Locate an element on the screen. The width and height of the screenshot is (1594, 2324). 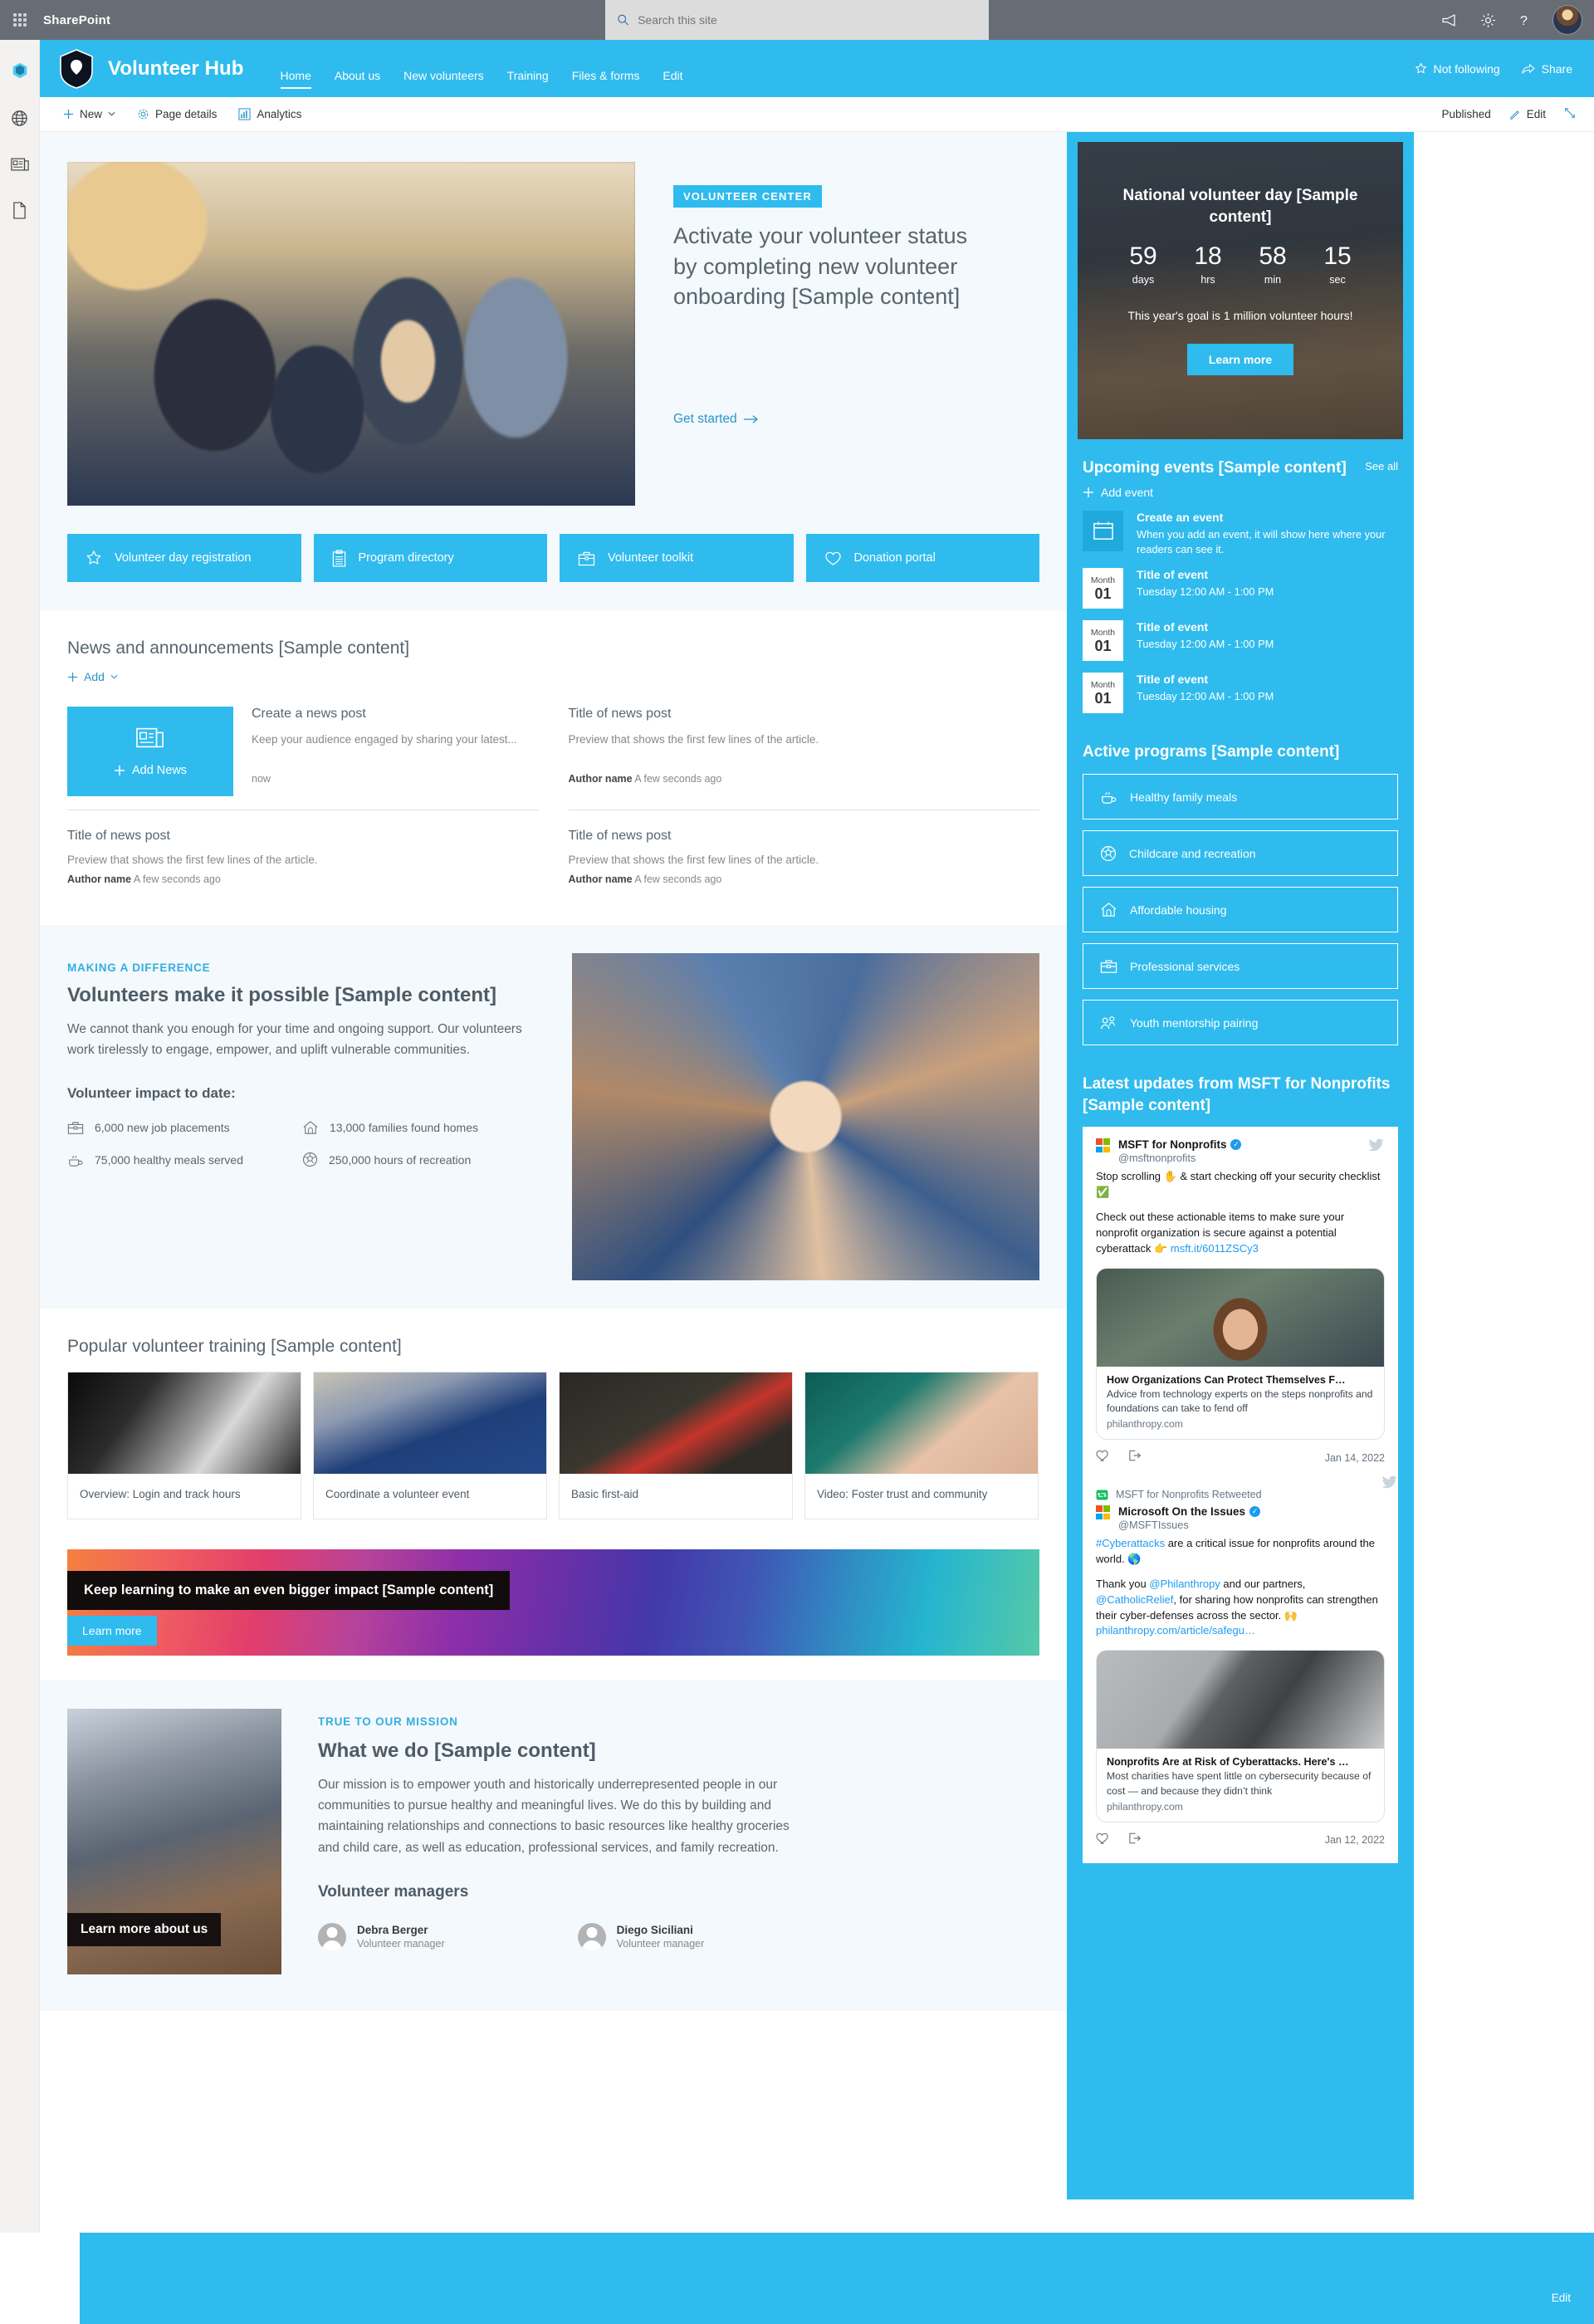
quicklink-label: Program directory is located at coordinates (406, 558).